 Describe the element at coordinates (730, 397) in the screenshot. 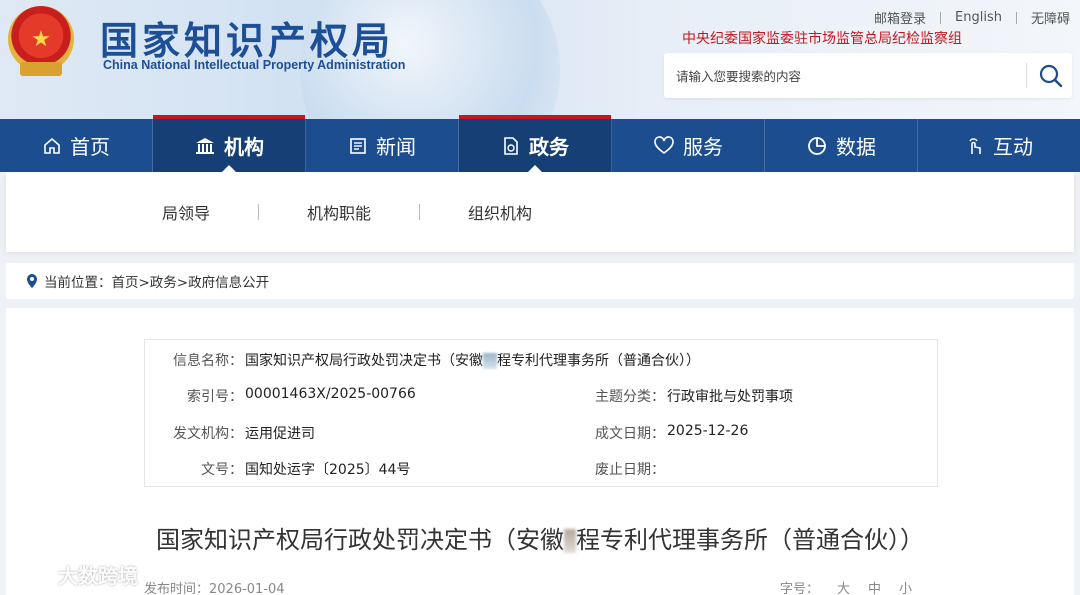

I see `info-value-category: 行政审批与处罚事项` at that location.